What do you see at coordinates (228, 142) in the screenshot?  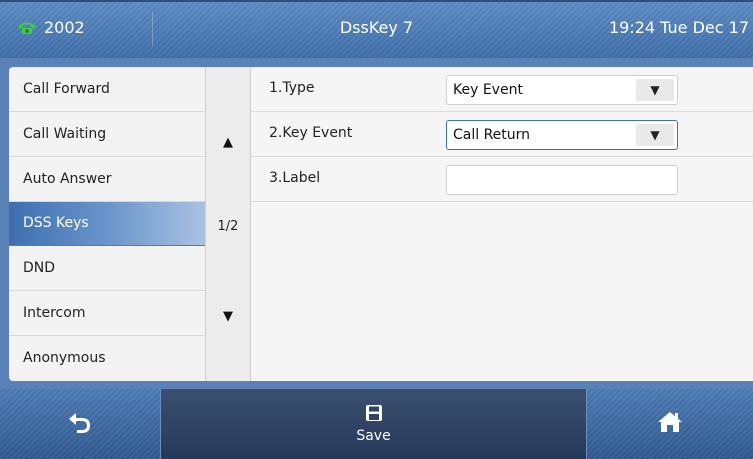 I see `page-up-button: ▲` at bounding box center [228, 142].